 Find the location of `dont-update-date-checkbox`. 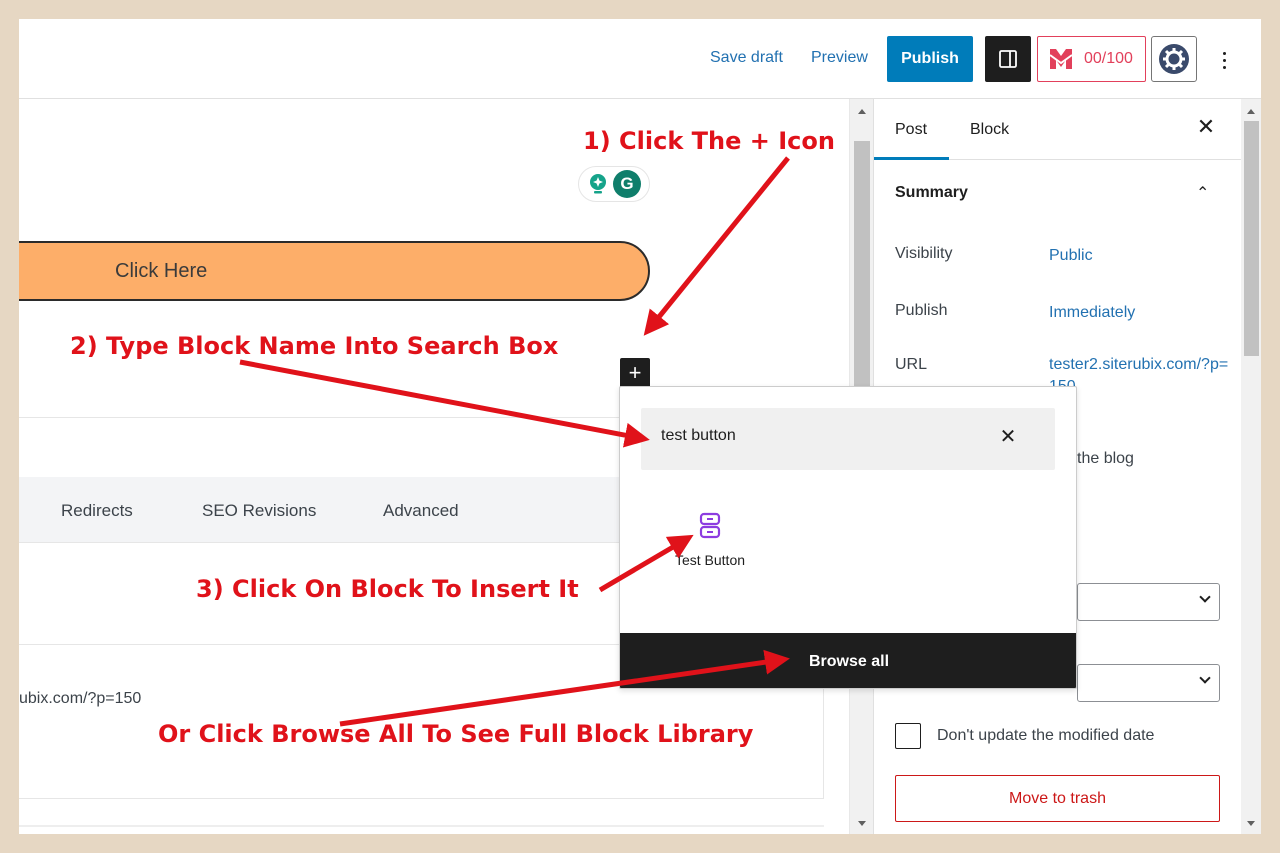

dont-update-date-checkbox is located at coordinates (908, 736).